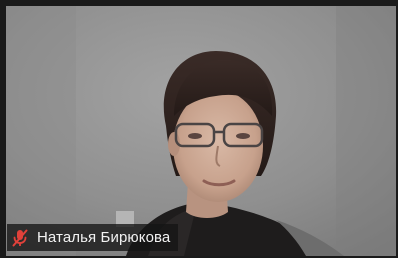 This screenshot has height=258, width=398. I want to click on participant-nameplate: Наталья Бирюкова, so click(93, 237).